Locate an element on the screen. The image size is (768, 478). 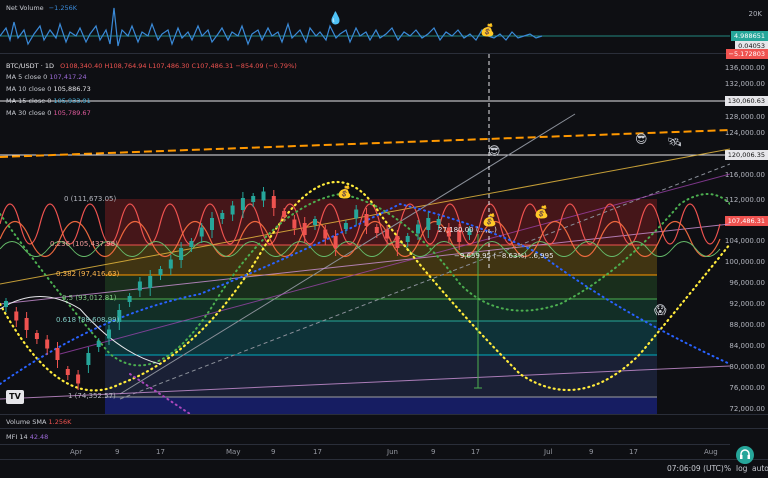
price-tick: 112,000.00 is located at coordinates (744, 200).